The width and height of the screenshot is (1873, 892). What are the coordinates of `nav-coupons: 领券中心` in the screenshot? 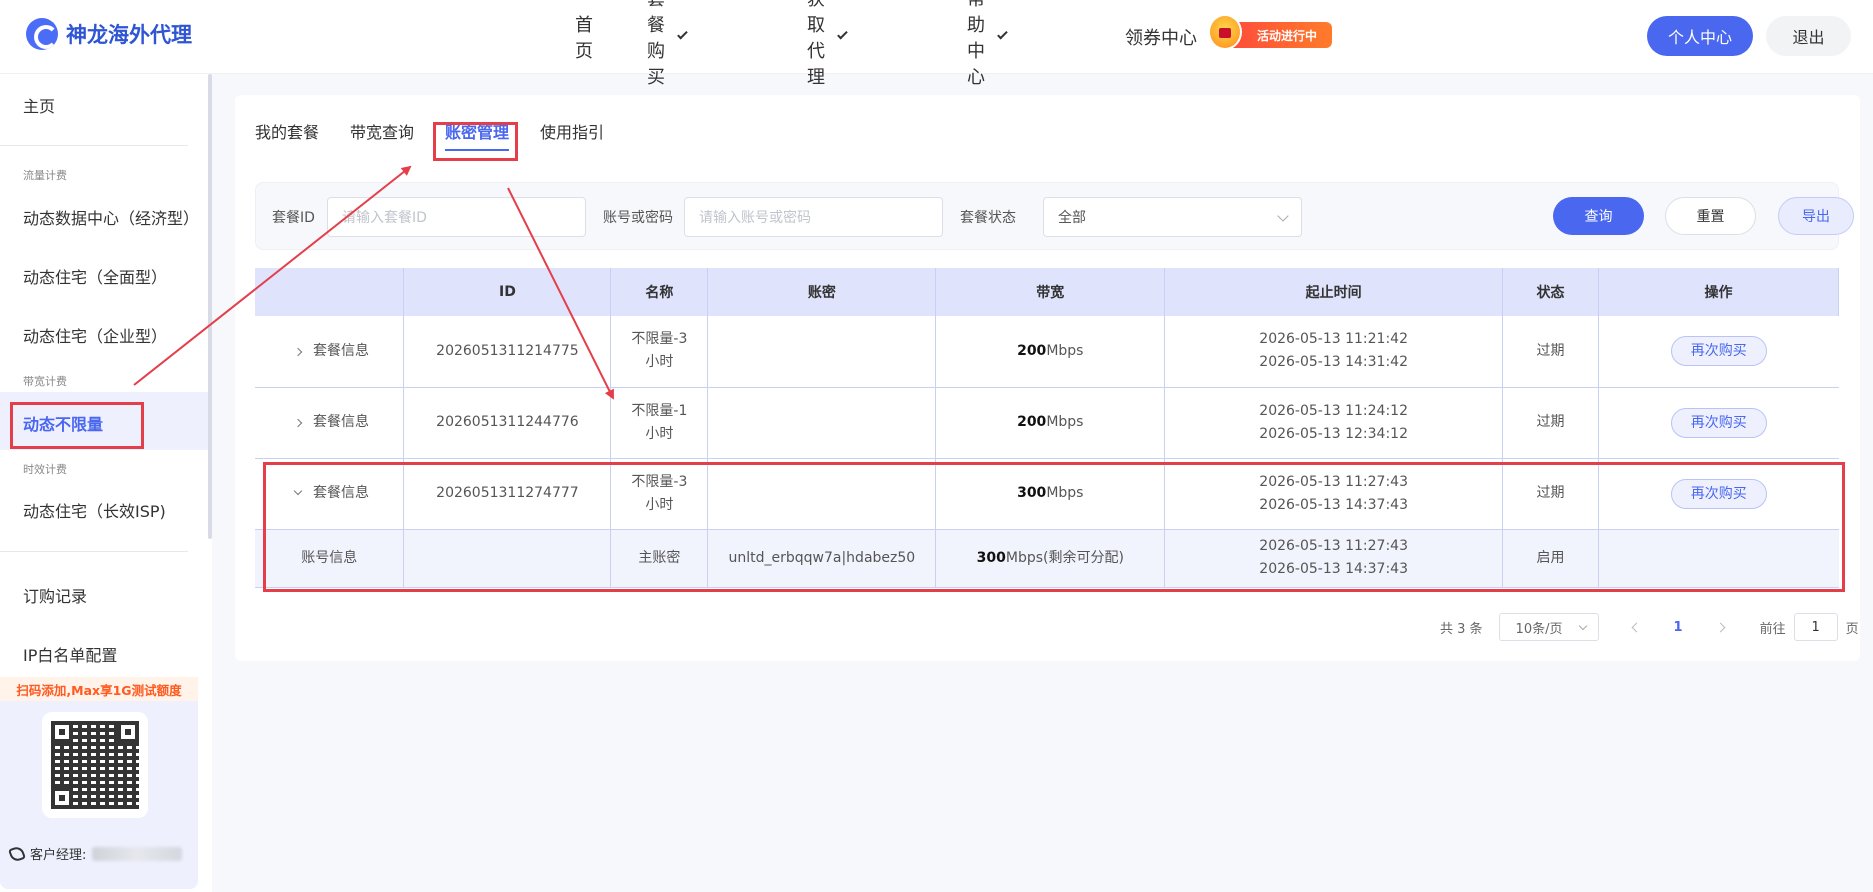 It's located at (1161, 37).